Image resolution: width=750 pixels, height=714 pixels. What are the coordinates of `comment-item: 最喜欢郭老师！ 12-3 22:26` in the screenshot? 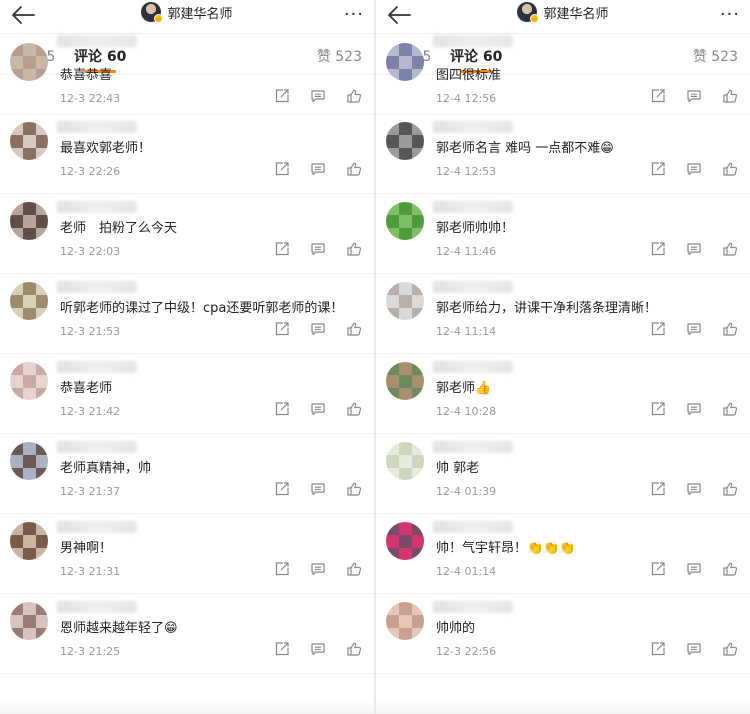 It's located at (187, 154).